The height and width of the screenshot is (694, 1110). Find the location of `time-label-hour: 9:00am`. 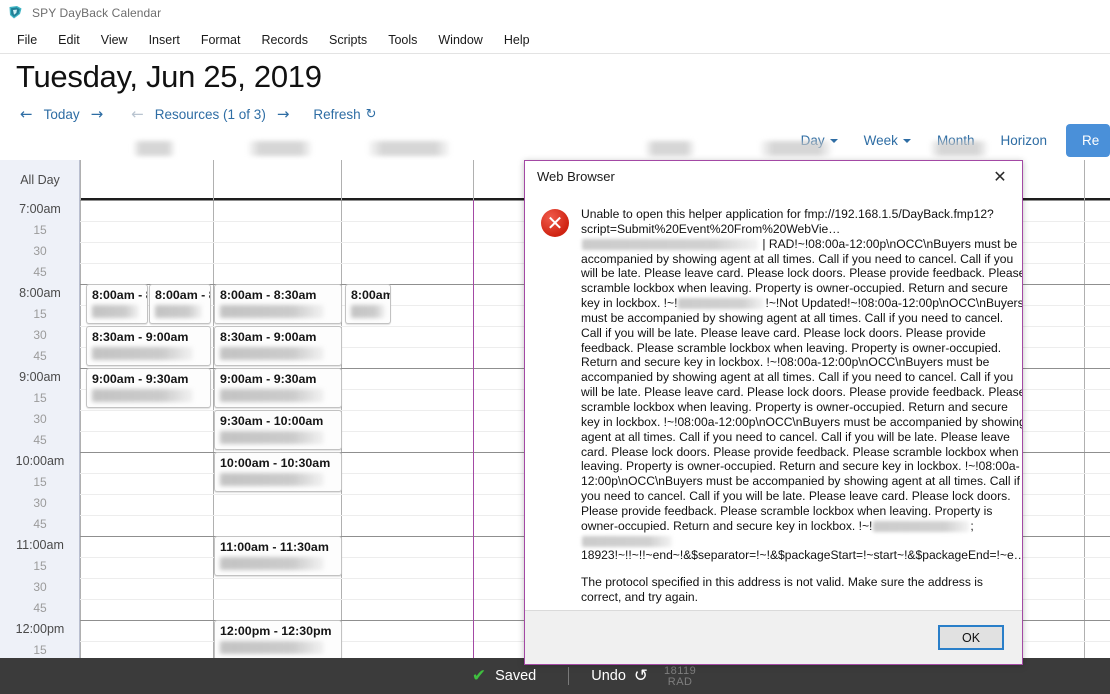

time-label-hour: 9:00am is located at coordinates (40, 377).